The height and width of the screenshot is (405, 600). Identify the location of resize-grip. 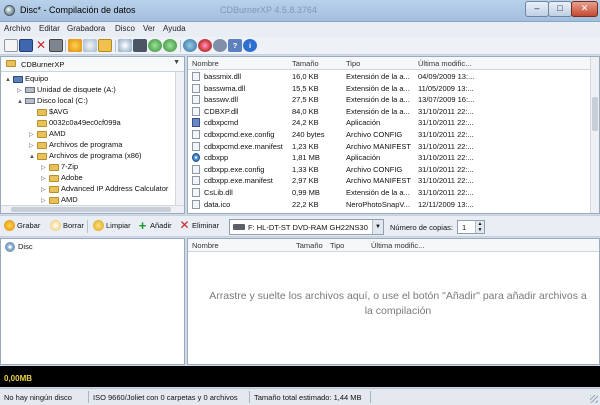
(594, 399).